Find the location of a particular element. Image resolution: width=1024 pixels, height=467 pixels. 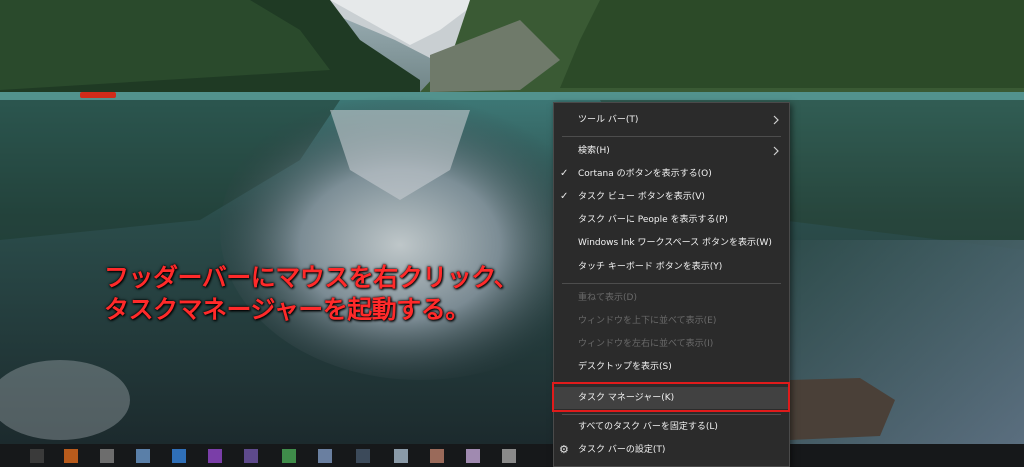

menu-item-label: 検索(H) is located at coordinates (594, 151).